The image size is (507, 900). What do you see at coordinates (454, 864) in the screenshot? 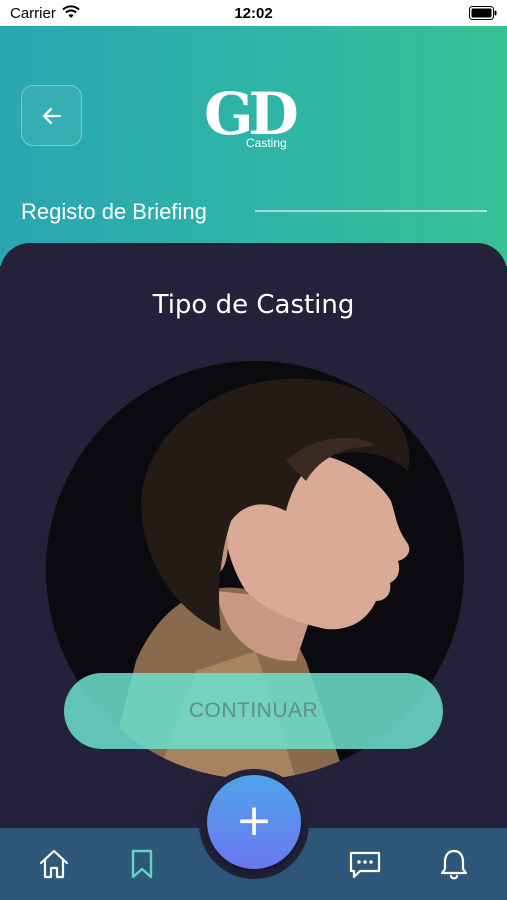
I see `bell-icon` at bounding box center [454, 864].